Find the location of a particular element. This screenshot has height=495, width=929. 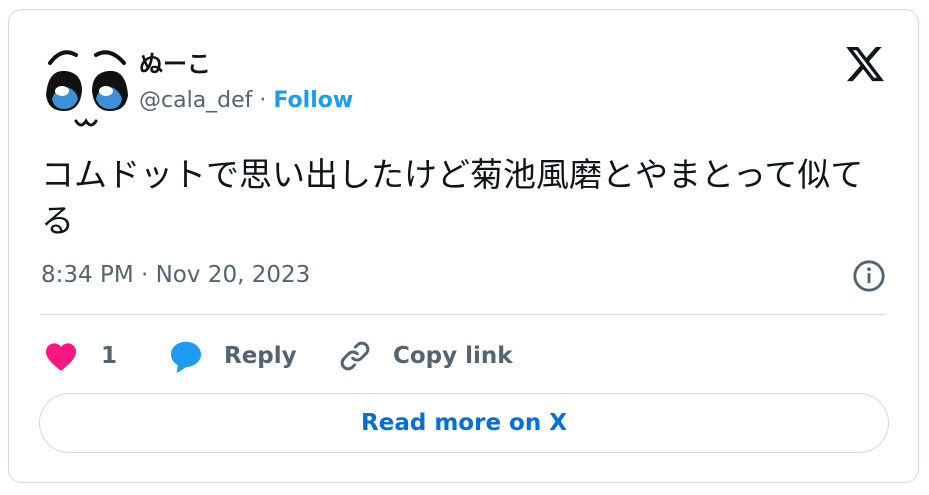

handle: @cala_def is located at coordinates (195, 100).